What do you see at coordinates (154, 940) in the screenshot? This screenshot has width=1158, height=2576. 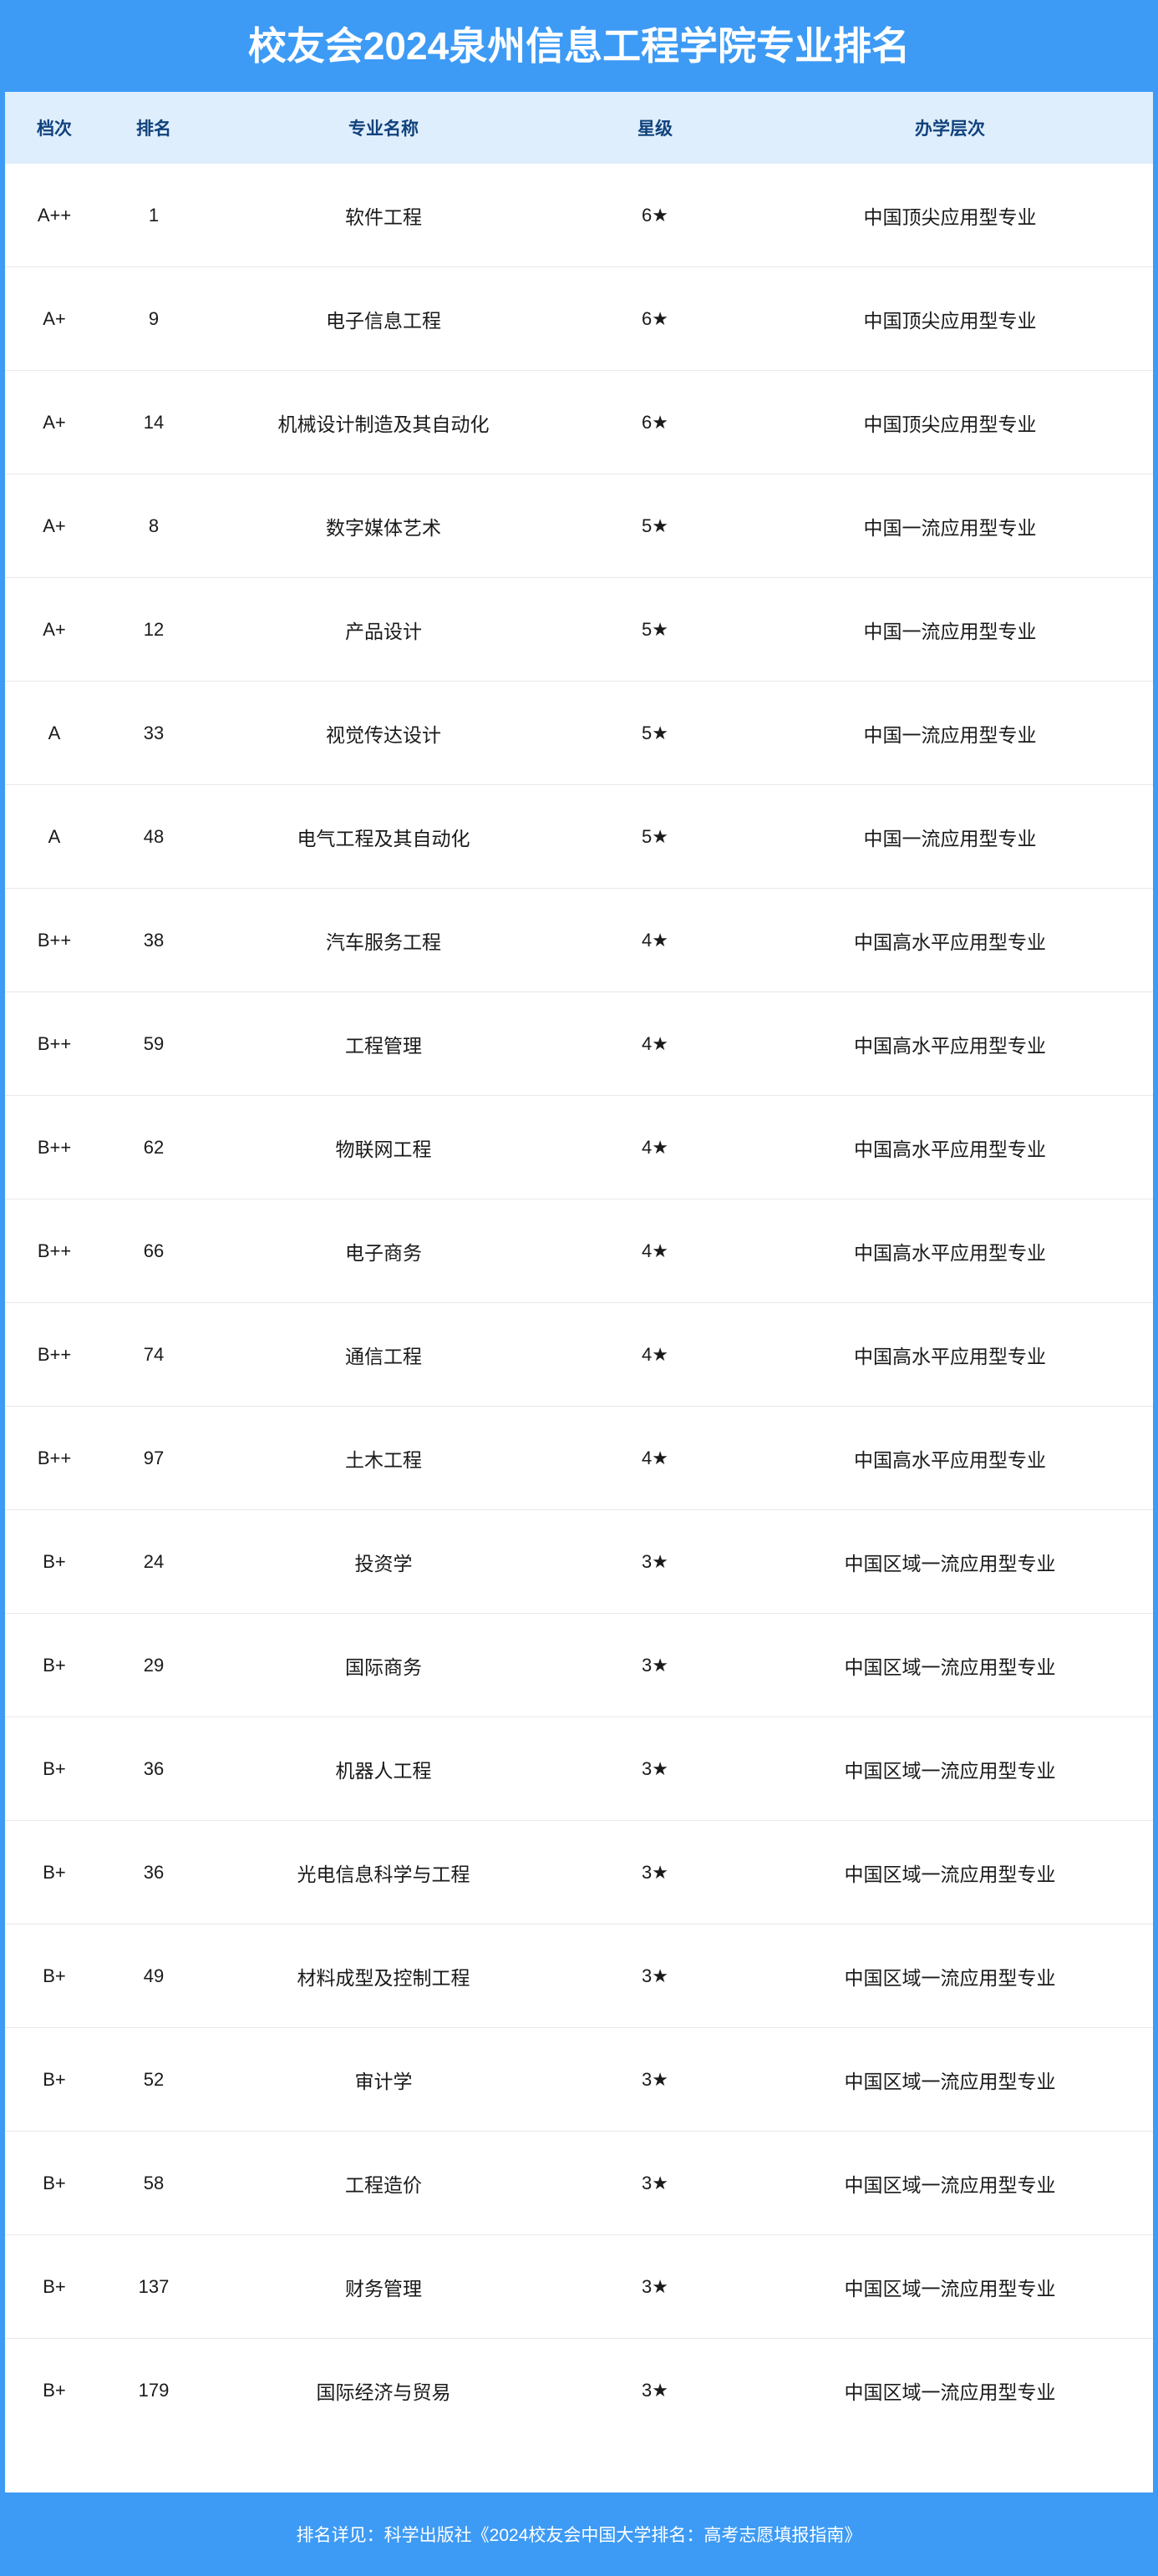 I see `cell-rank: 38` at bounding box center [154, 940].